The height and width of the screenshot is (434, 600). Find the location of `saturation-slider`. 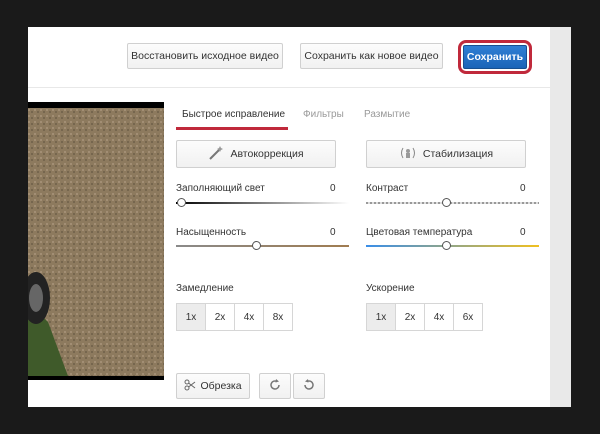

saturation-slider is located at coordinates (262, 246).